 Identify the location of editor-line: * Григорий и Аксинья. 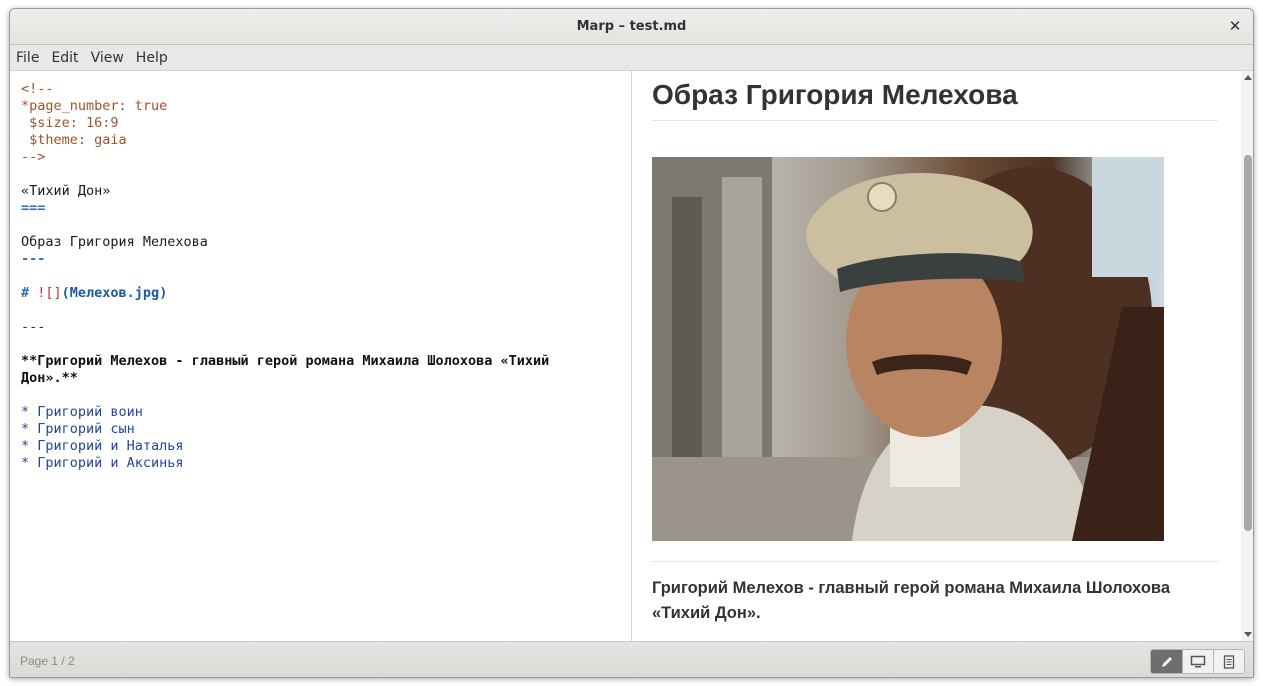
(326, 463).